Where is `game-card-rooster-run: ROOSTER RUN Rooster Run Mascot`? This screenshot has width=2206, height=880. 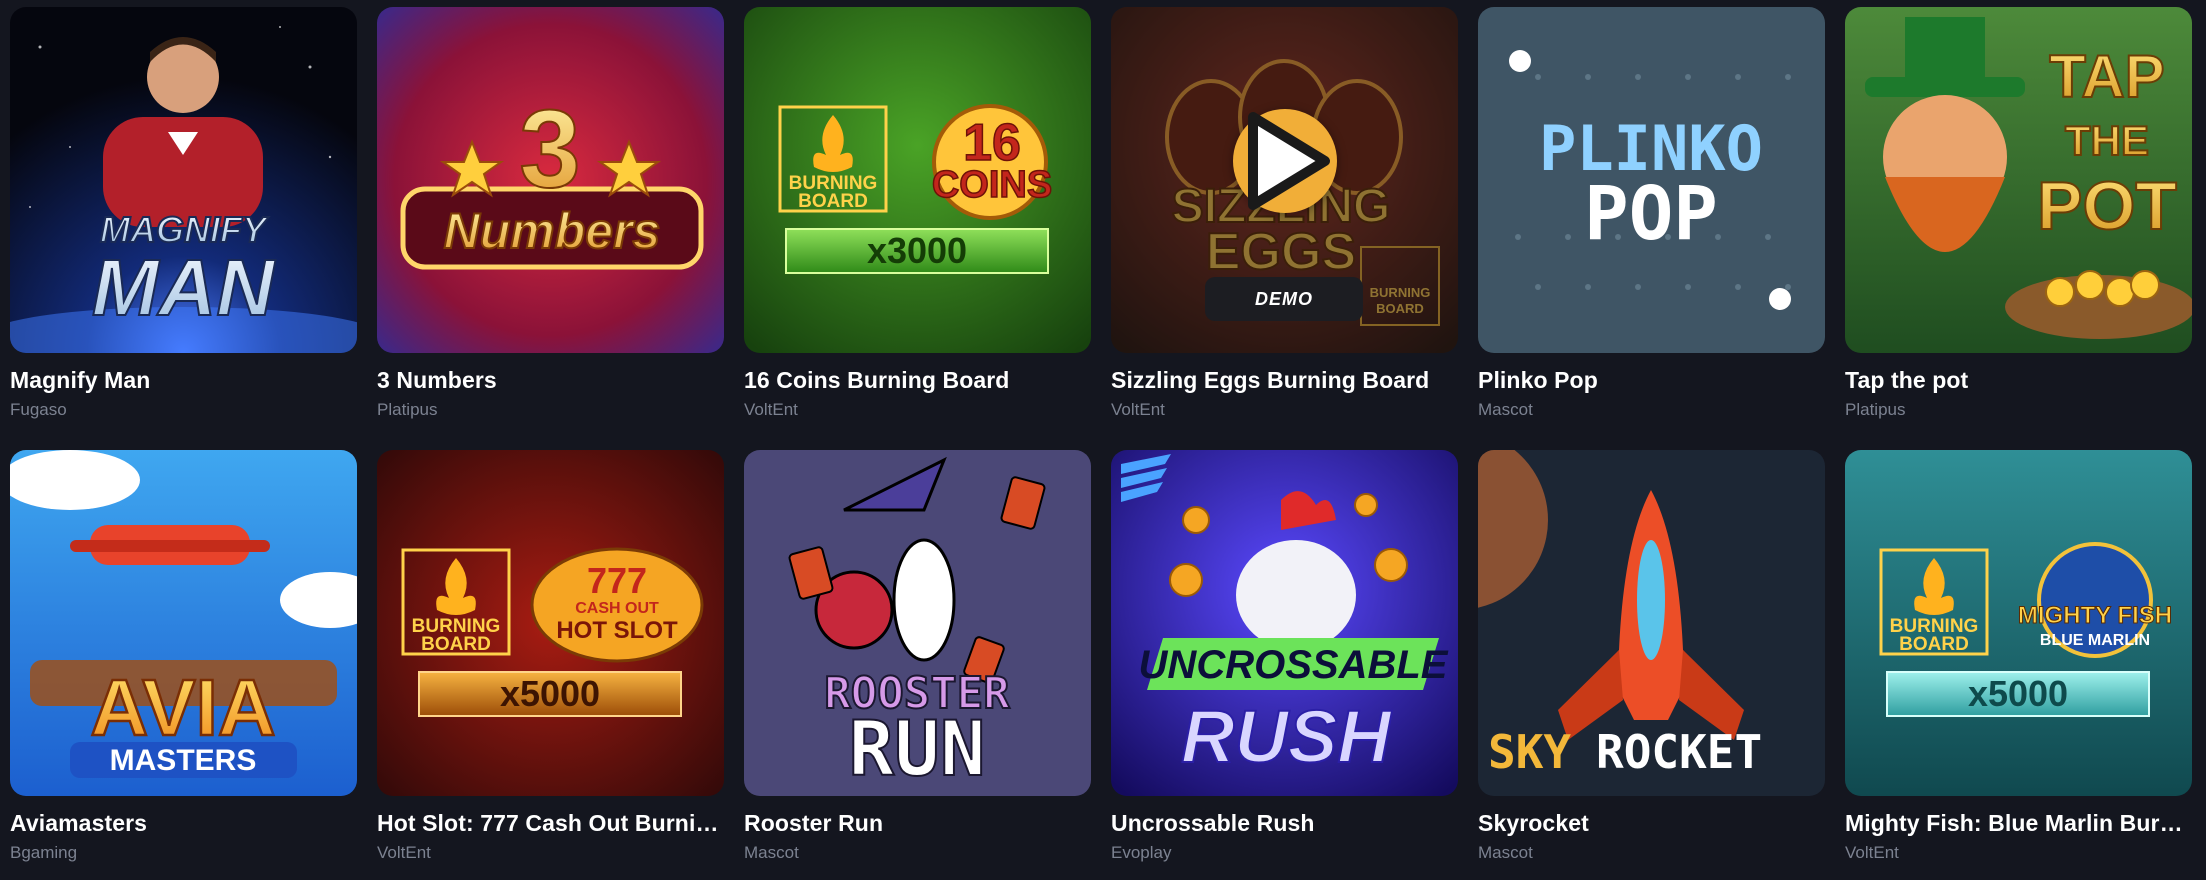 game-card-rooster-run: ROOSTER RUN Rooster Run Mascot is located at coordinates (917, 665).